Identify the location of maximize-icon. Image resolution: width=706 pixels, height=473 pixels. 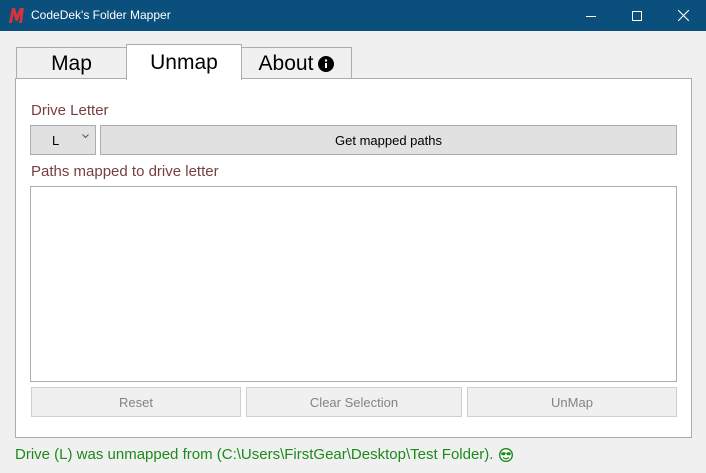
(637, 15).